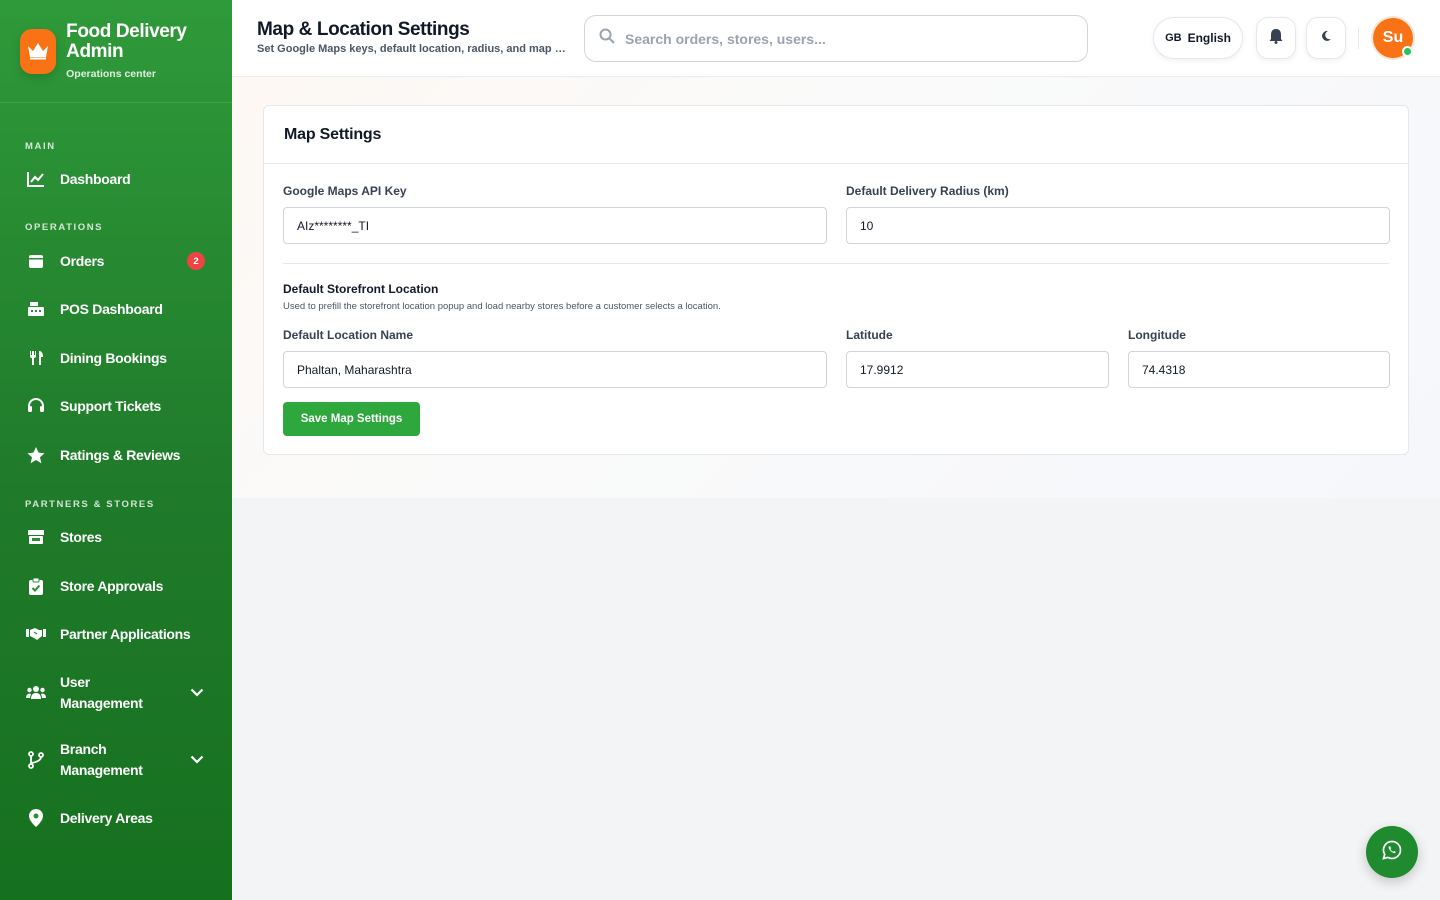 This screenshot has width=1440, height=900. Describe the element at coordinates (36, 634) in the screenshot. I see `handshake-icon` at that location.